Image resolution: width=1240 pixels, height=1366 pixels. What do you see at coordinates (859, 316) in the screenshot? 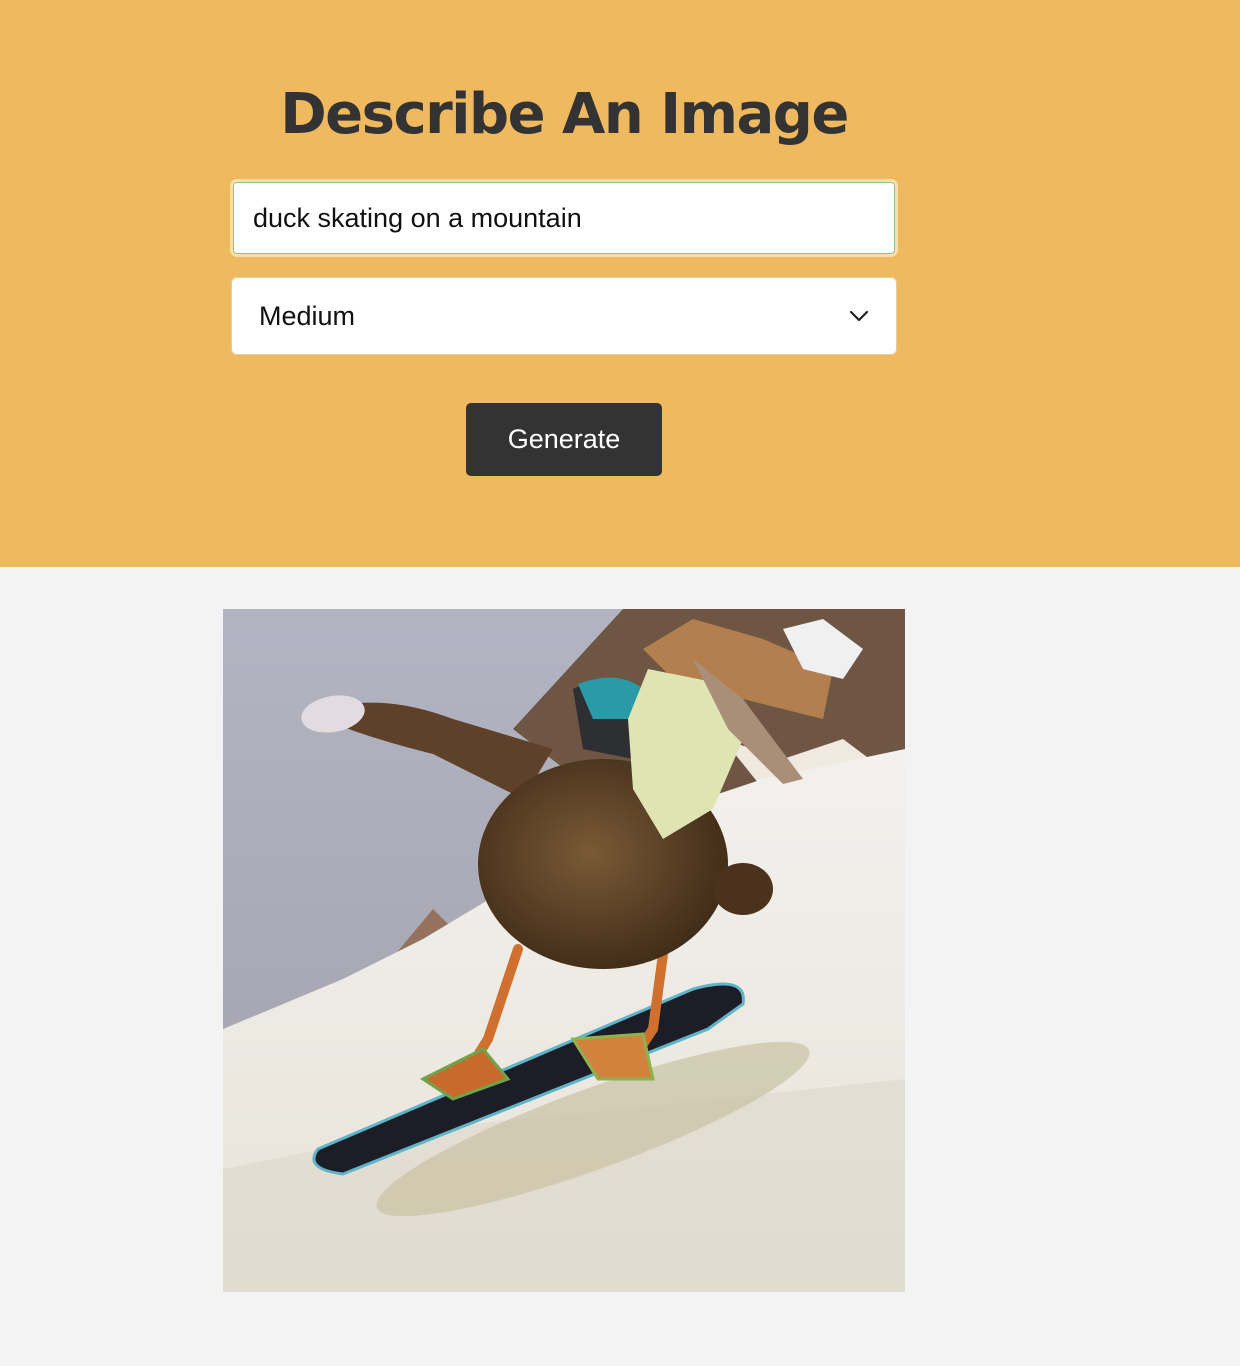
I see `chevron-down-icon` at bounding box center [859, 316].